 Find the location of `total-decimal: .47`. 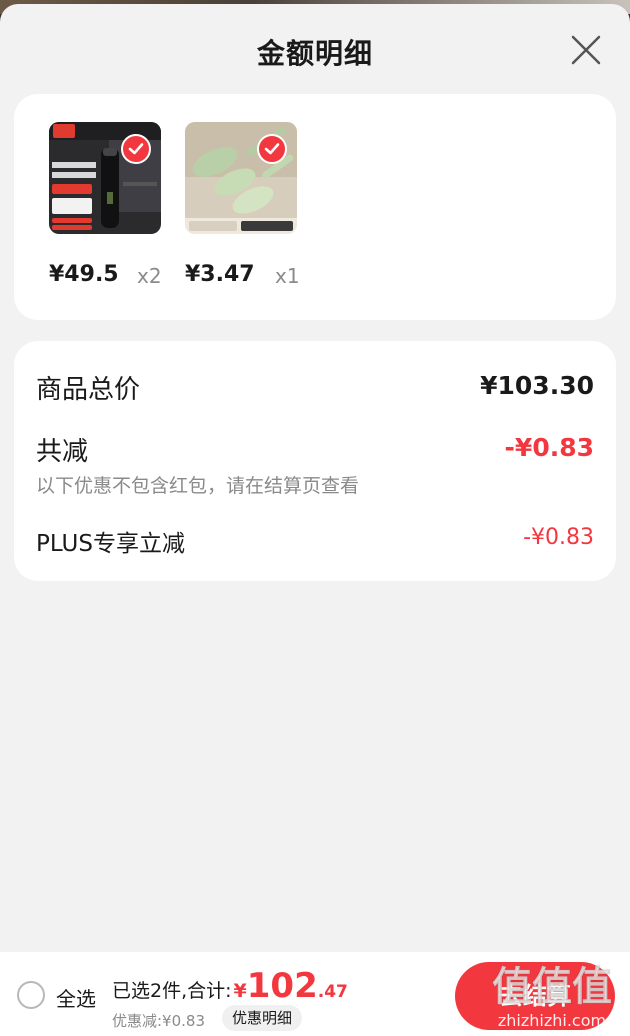

total-decimal: .47 is located at coordinates (332, 992).